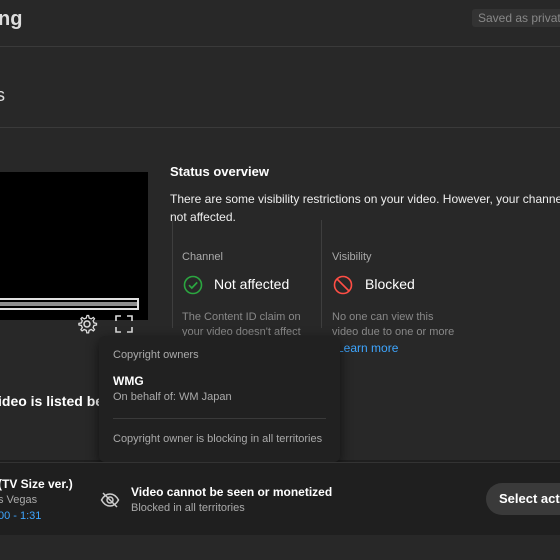  What do you see at coordinates (516, 18) in the screenshot?
I see `saved-status-badge: Saved as private` at bounding box center [516, 18].